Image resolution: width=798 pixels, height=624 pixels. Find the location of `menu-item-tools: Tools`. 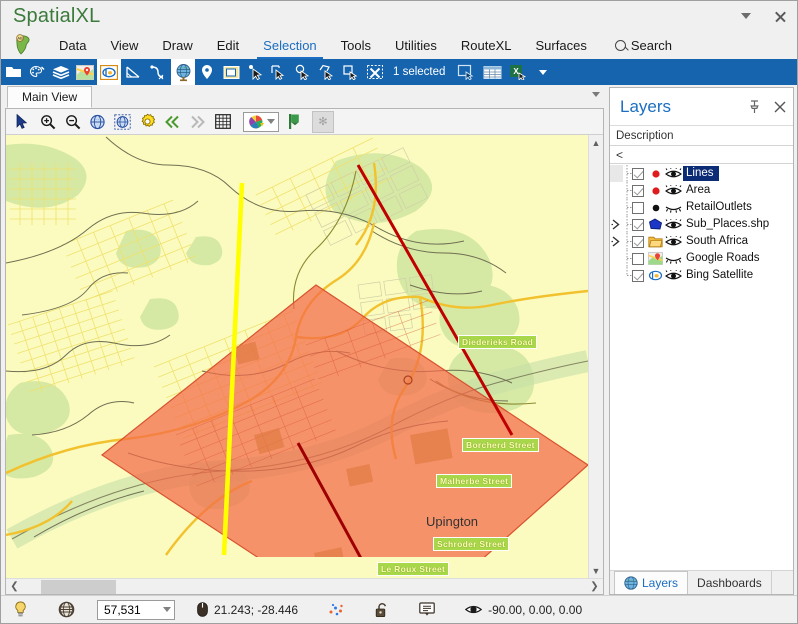

menu-item-tools: Tools is located at coordinates (356, 45).